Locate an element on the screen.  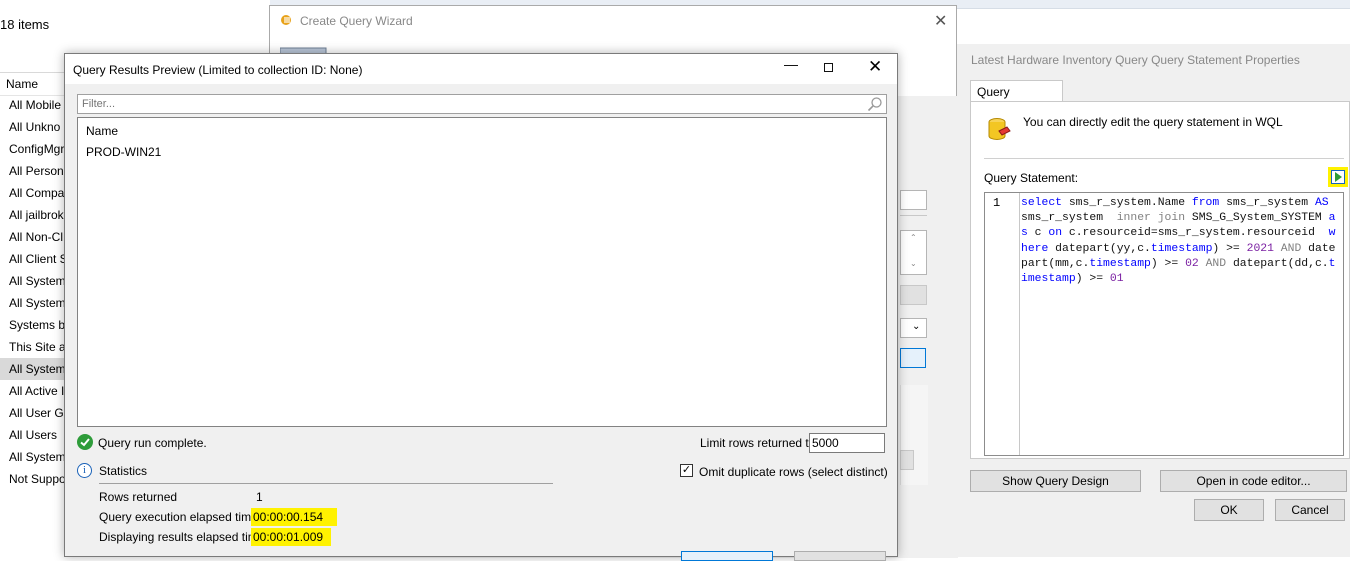
database-icon is located at coordinates (999, 129).